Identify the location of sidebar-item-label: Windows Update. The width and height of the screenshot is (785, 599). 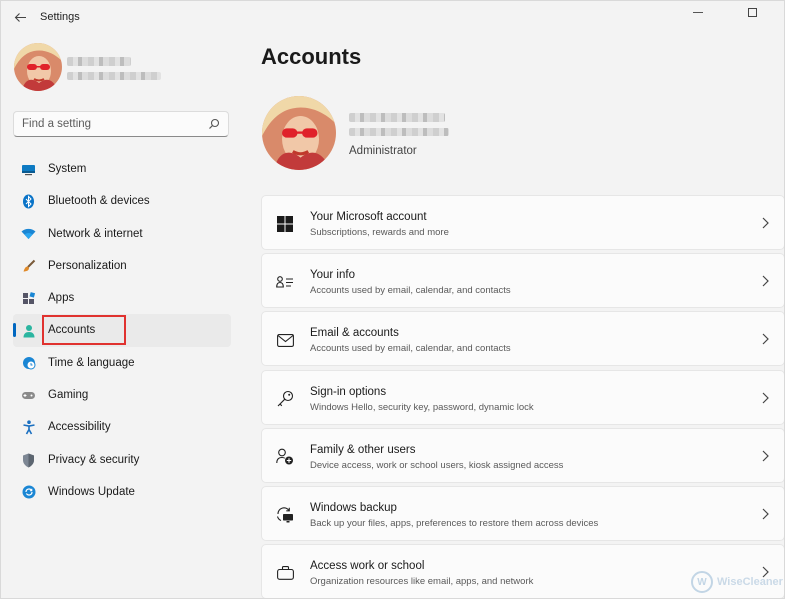
(91, 491).